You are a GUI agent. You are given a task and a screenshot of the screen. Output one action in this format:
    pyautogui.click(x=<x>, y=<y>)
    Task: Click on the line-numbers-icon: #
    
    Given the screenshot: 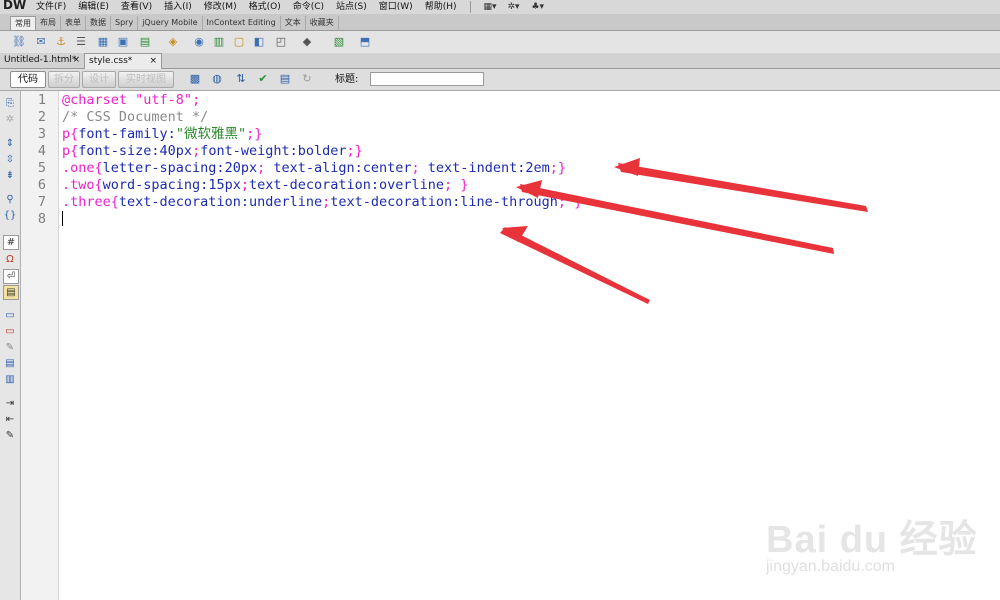 What is the action you would take?
    pyautogui.click(x=11, y=242)
    